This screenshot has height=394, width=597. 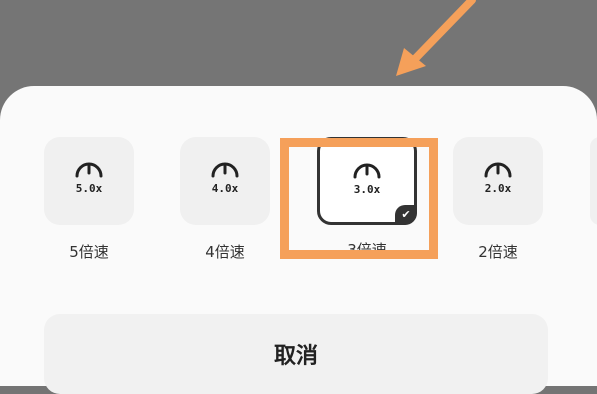 I want to click on speed-icon-text: 5.0x, so click(x=89, y=188).